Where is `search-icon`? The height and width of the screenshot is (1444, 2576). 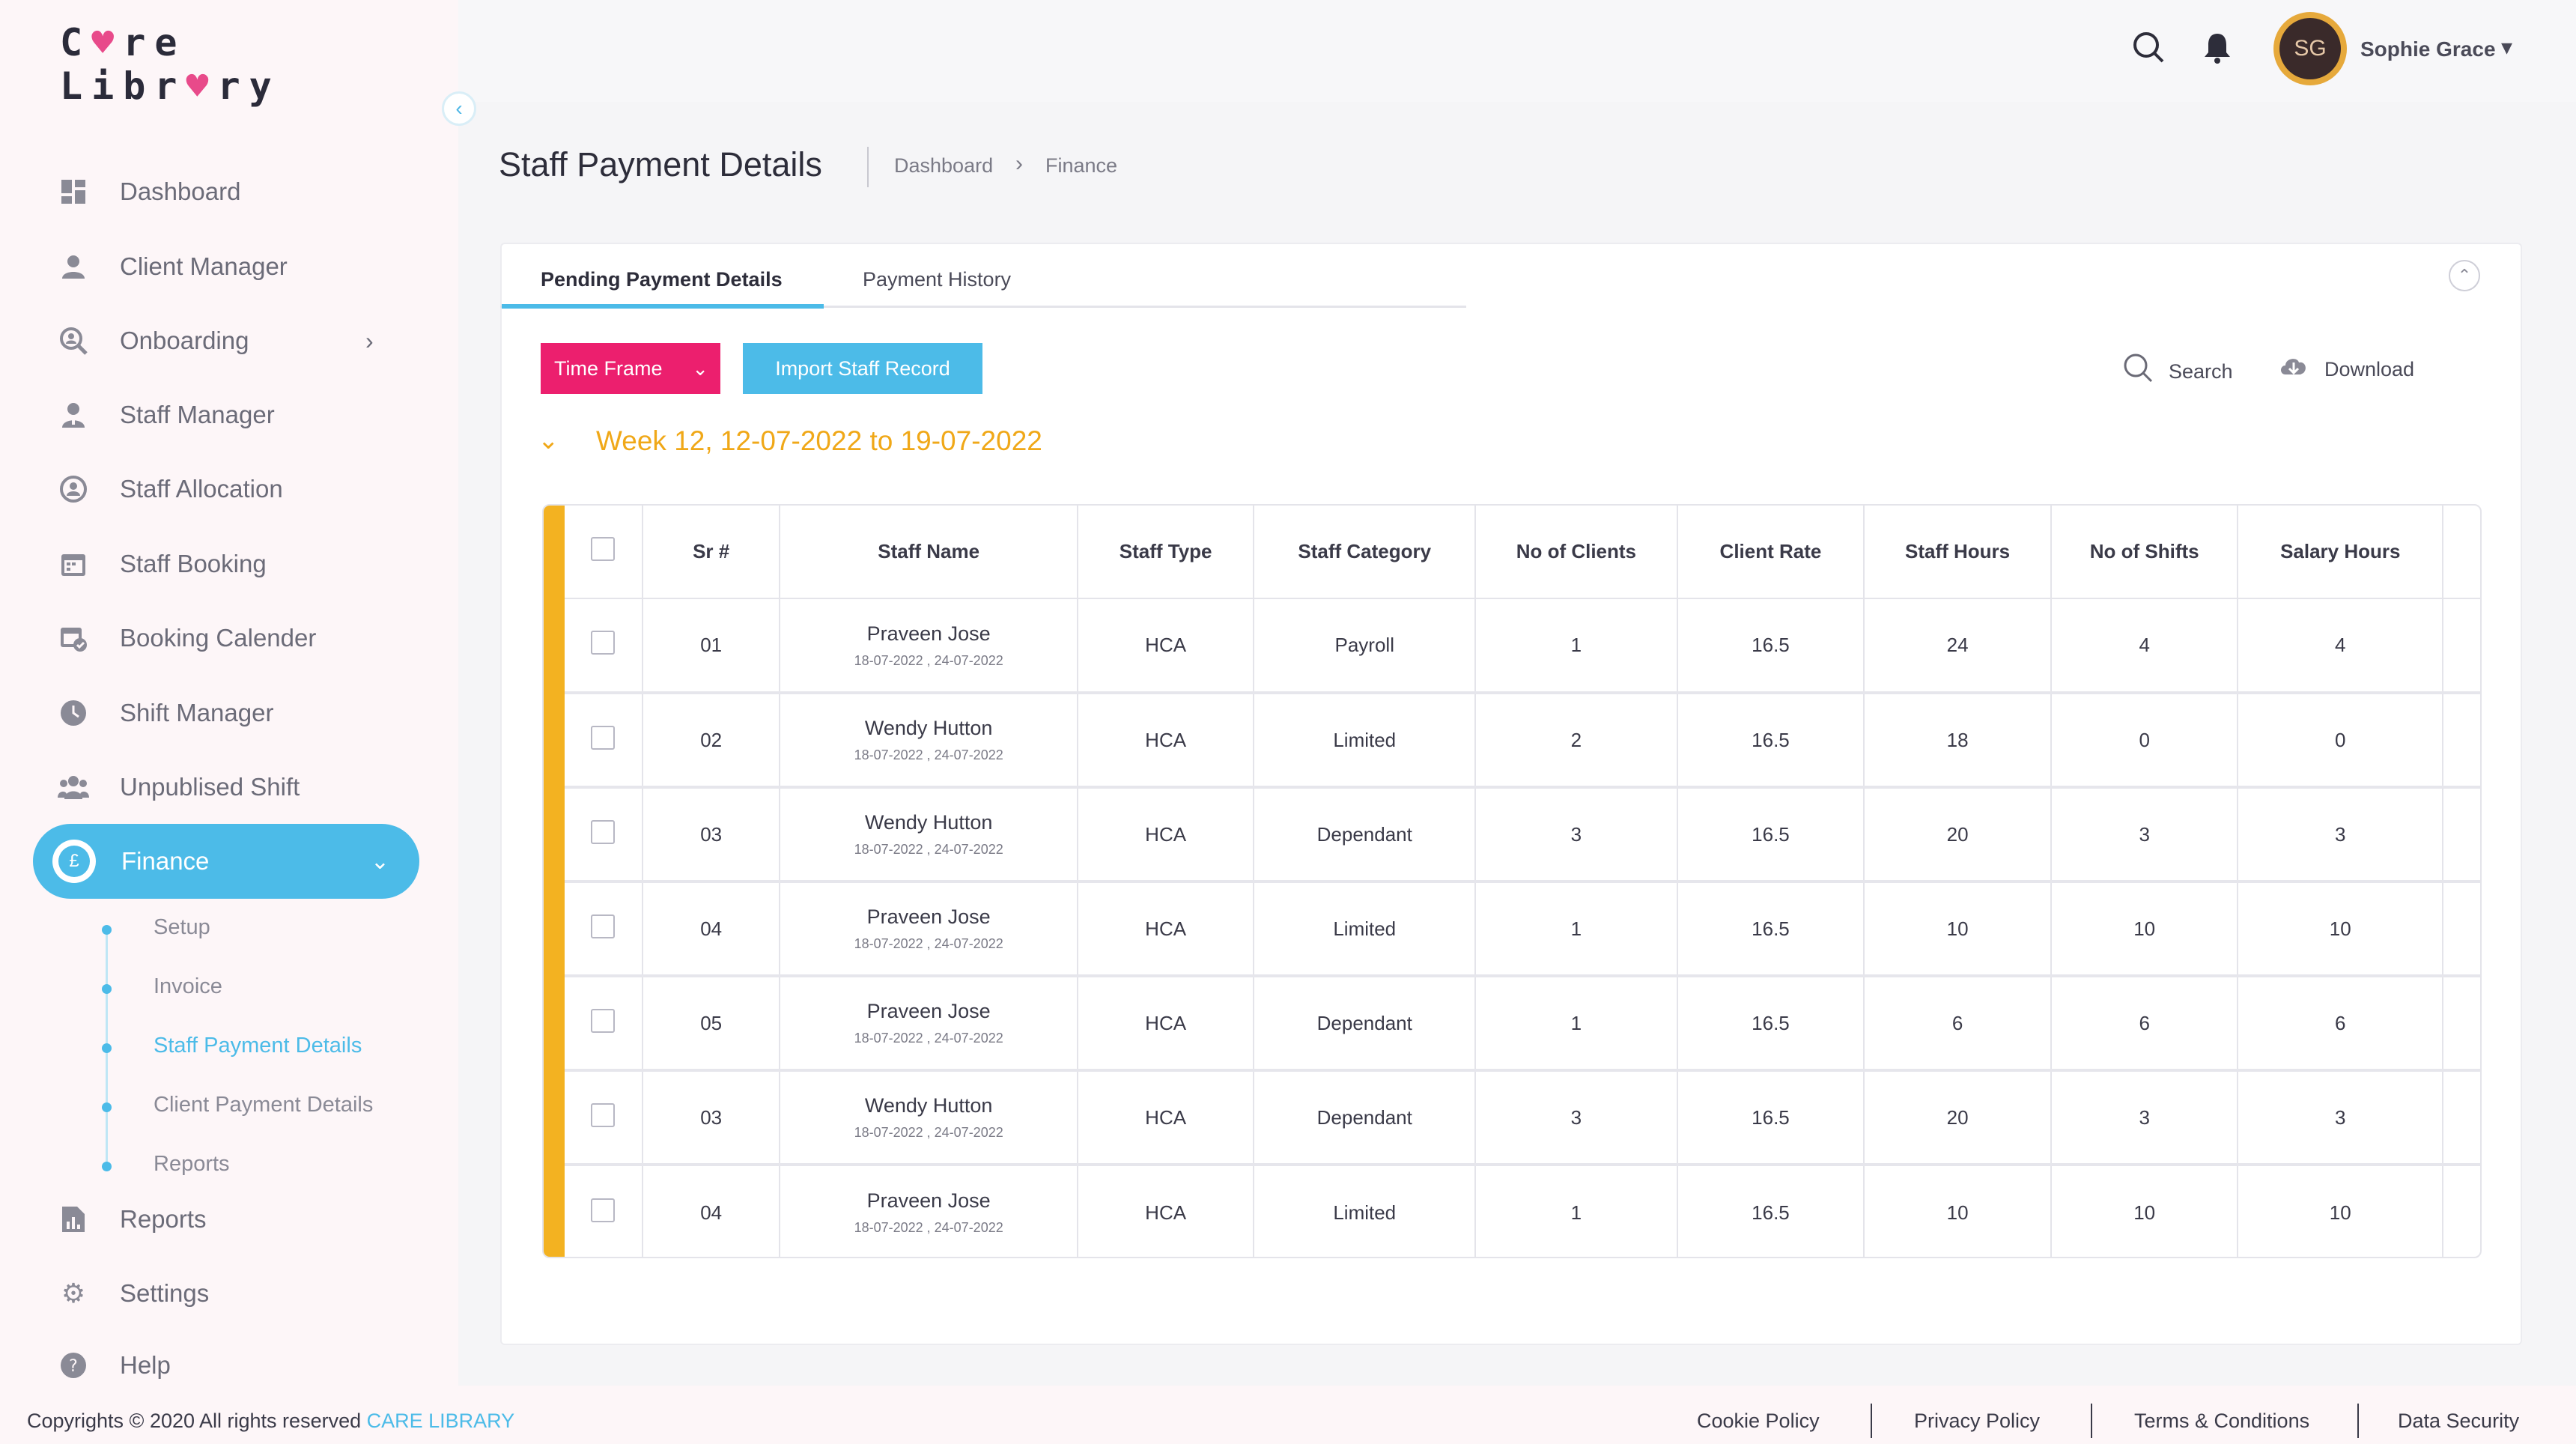
search-icon is located at coordinates (2148, 51).